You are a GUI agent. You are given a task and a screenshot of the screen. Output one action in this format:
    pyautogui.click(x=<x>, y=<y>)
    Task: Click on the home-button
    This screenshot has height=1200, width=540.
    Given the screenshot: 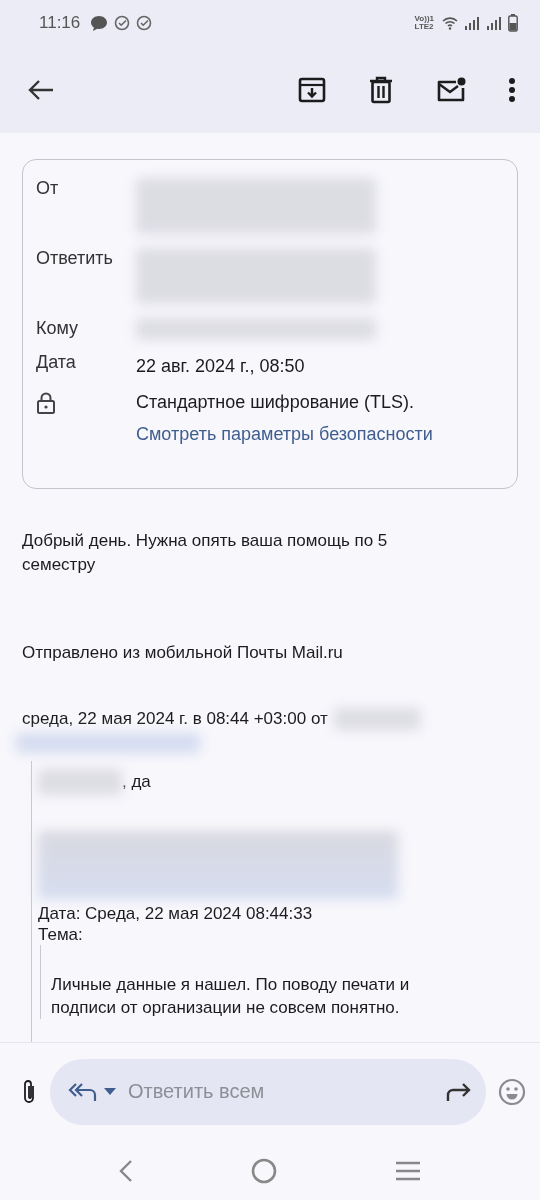 What is the action you would take?
    pyautogui.click(x=264, y=1171)
    